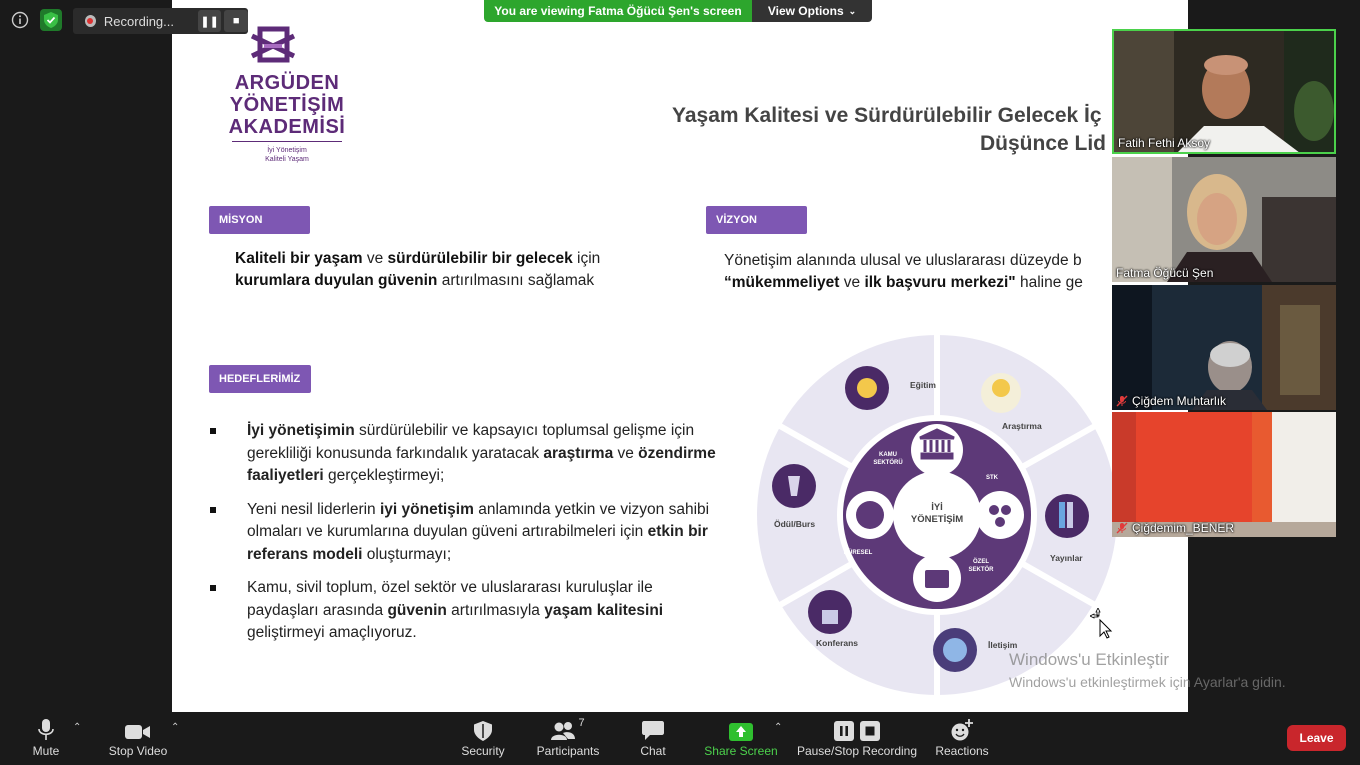 Image resolution: width=1360 pixels, height=765 pixels. I want to click on share-options-chevron-icon: ⌃, so click(778, 727).